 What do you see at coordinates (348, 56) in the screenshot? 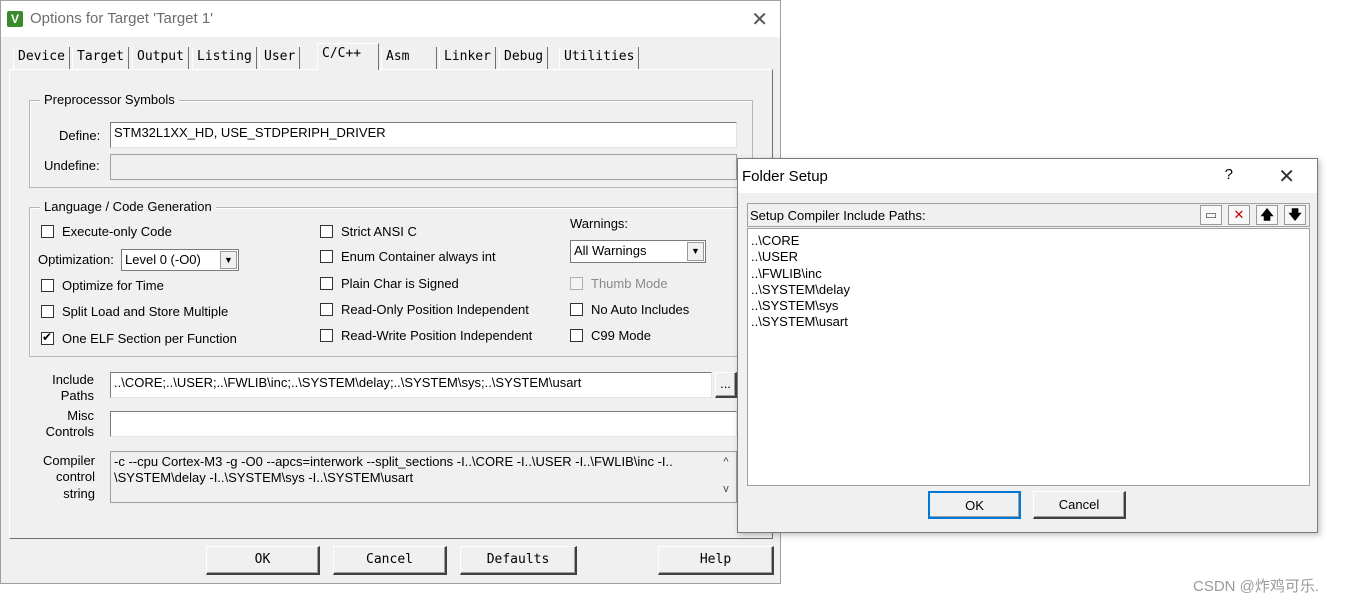
I see `tab-c-cpp: C/C++` at bounding box center [348, 56].